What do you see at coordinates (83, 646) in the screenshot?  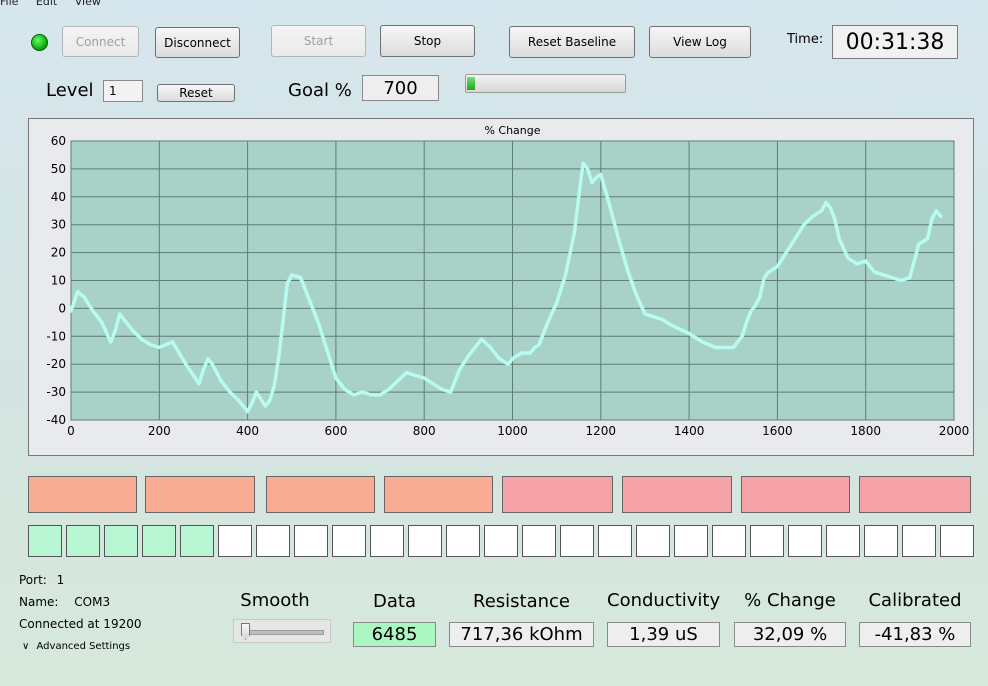 I see `advanced-settings-label: Advanced Settings` at bounding box center [83, 646].